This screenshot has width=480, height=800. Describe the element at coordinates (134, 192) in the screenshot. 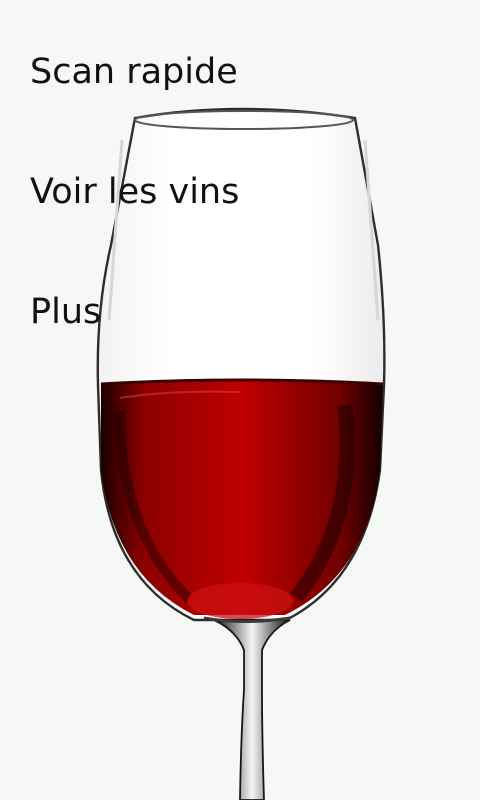

I see `voir-les-vins-link: Voir les vins` at that location.